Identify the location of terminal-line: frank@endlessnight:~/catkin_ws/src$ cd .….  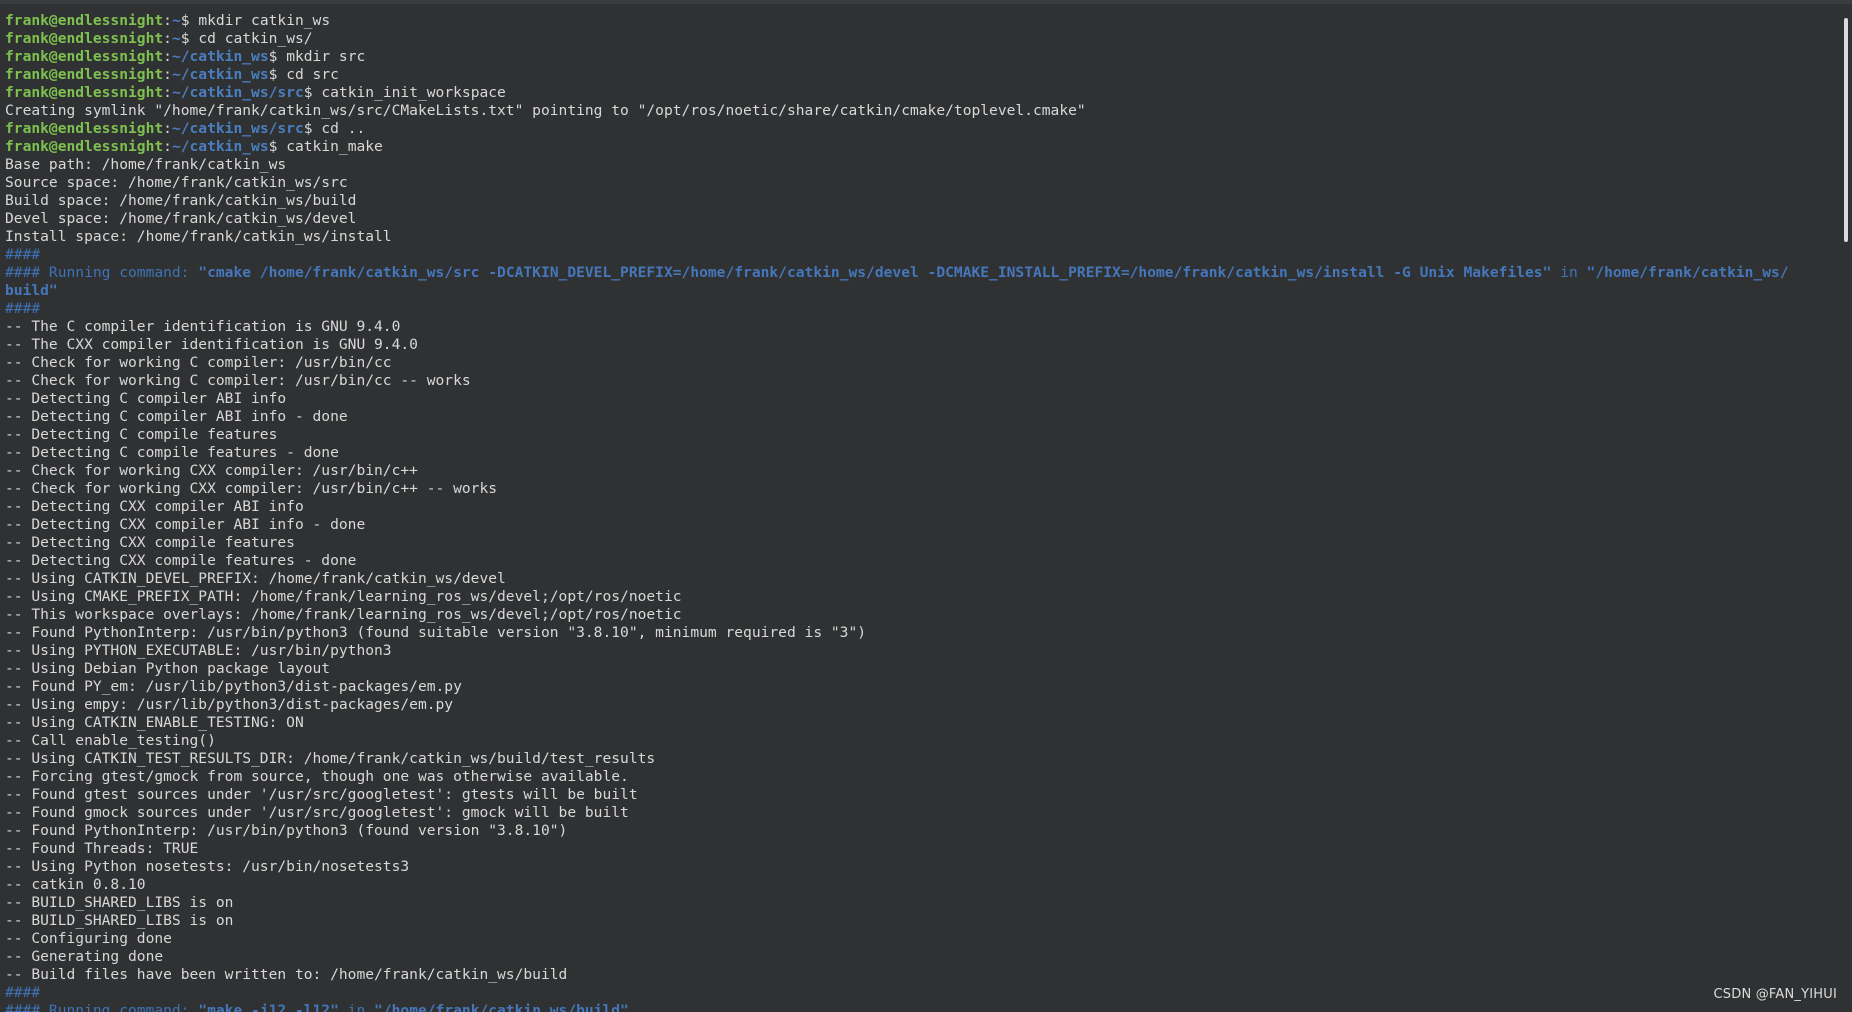
(920, 129).